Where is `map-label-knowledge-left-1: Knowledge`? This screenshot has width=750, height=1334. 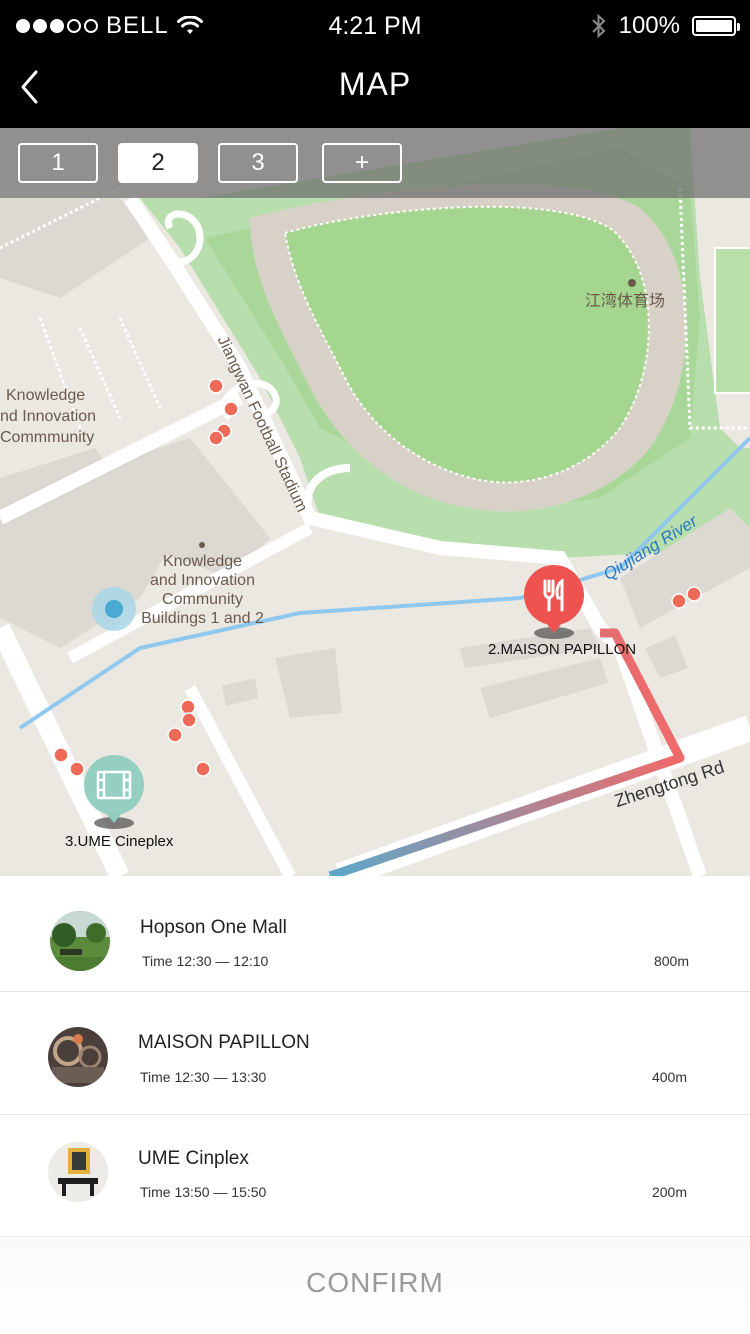 map-label-knowledge-left-1: Knowledge is located at coordinates (46, 395).